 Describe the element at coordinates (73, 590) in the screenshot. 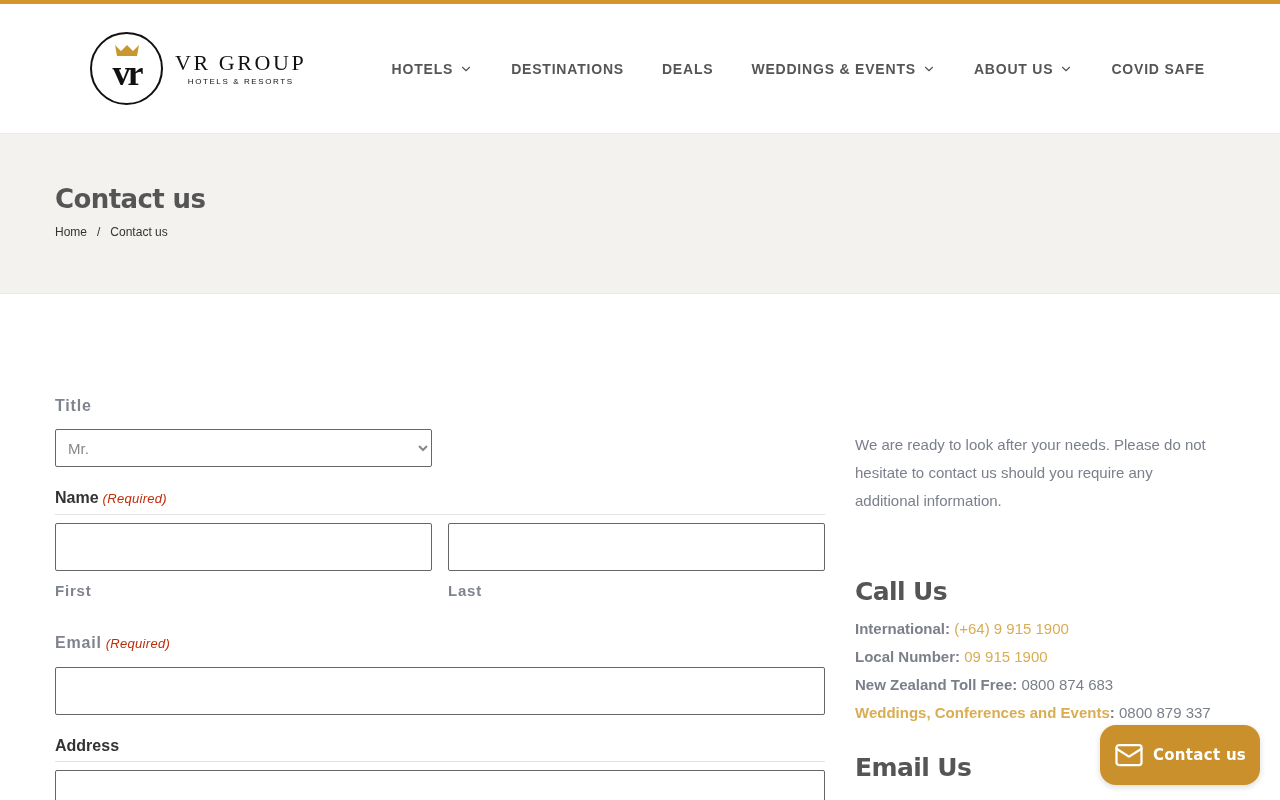

I see `field-sublabel: First` at that location.